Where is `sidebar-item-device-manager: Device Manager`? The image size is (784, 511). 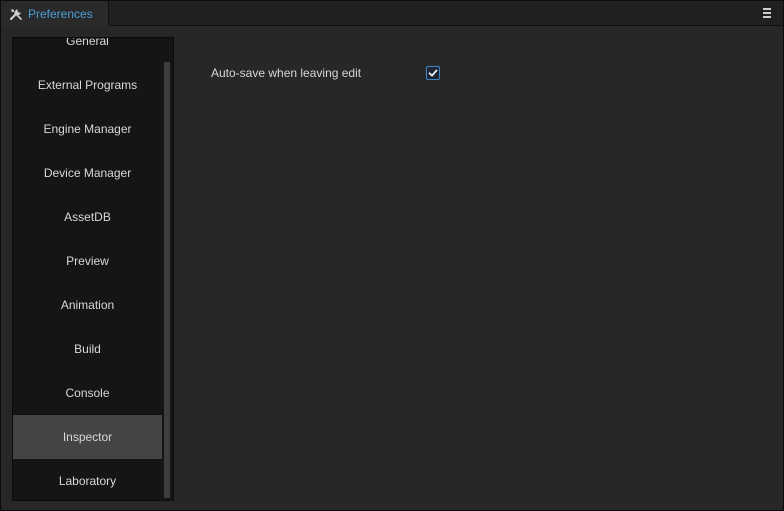
sidebar-item-device-manager: Device Manager is located at coordinates (87, 173).